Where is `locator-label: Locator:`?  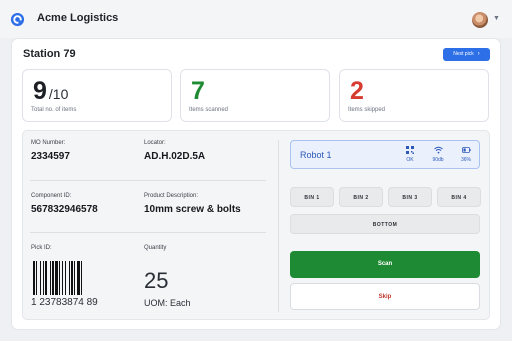 locator-label: Locator: is located at coordinates (155, 143).